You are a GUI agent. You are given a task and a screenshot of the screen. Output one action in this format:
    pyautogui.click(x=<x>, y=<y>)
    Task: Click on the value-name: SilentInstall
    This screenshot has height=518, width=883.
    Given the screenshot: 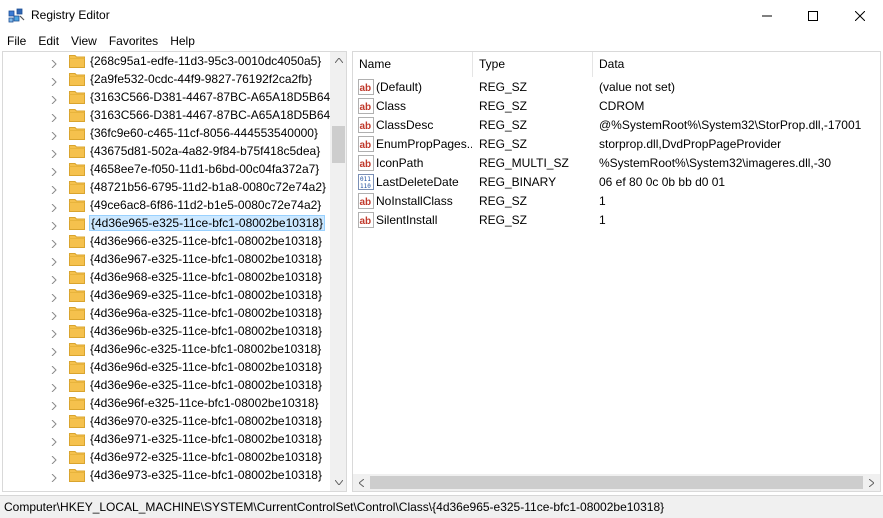 What is the action you would take?
    pyautogui.click(x=424, y=220)
    